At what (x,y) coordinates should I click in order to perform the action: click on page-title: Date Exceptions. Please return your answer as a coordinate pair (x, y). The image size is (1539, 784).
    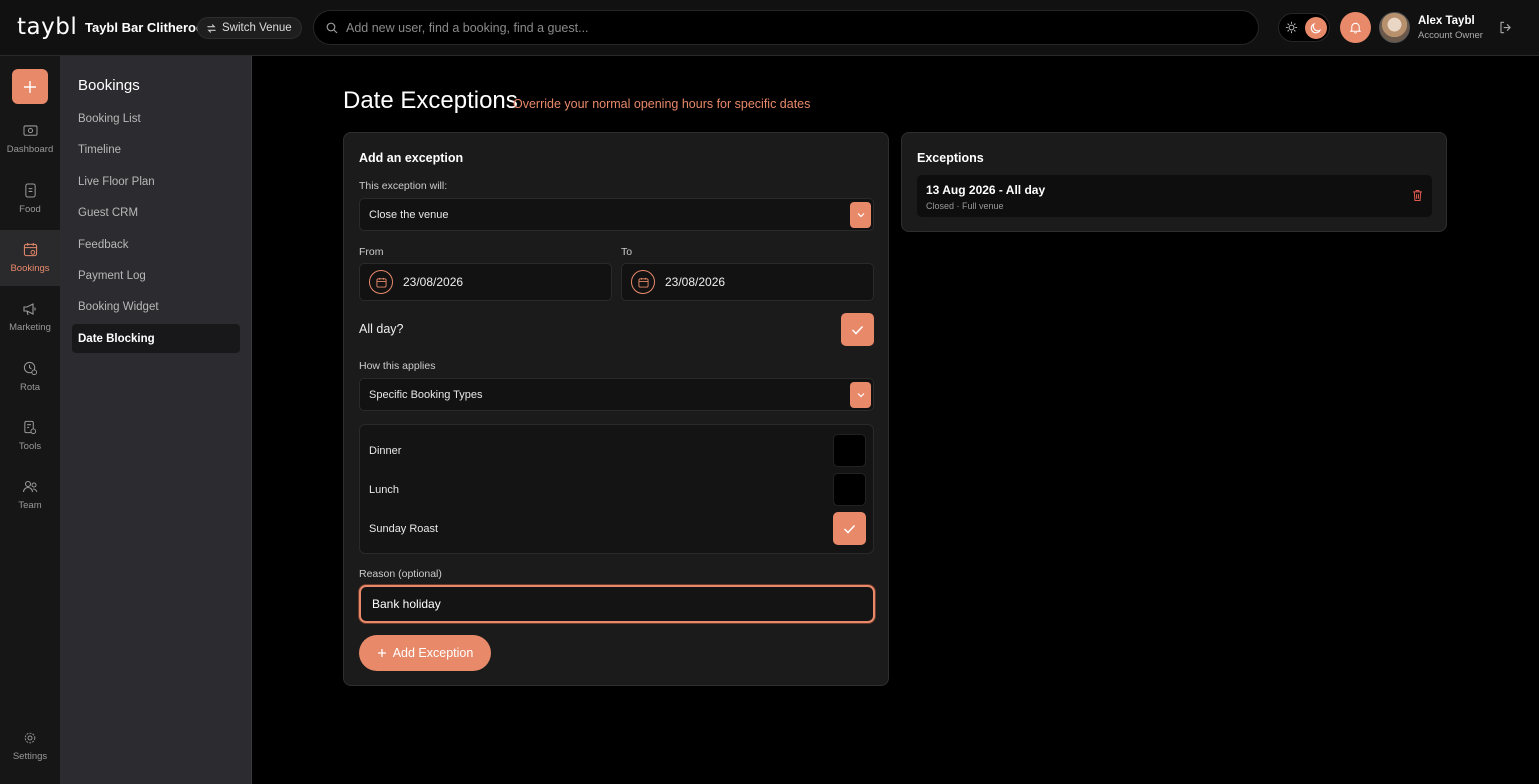
    Looking at the image, I should click on (430, 100).